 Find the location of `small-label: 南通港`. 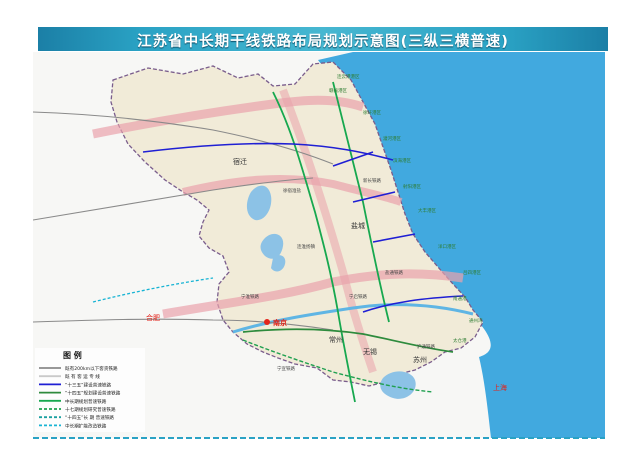

small-label: 南通港 is located at coordinates (460, 298).